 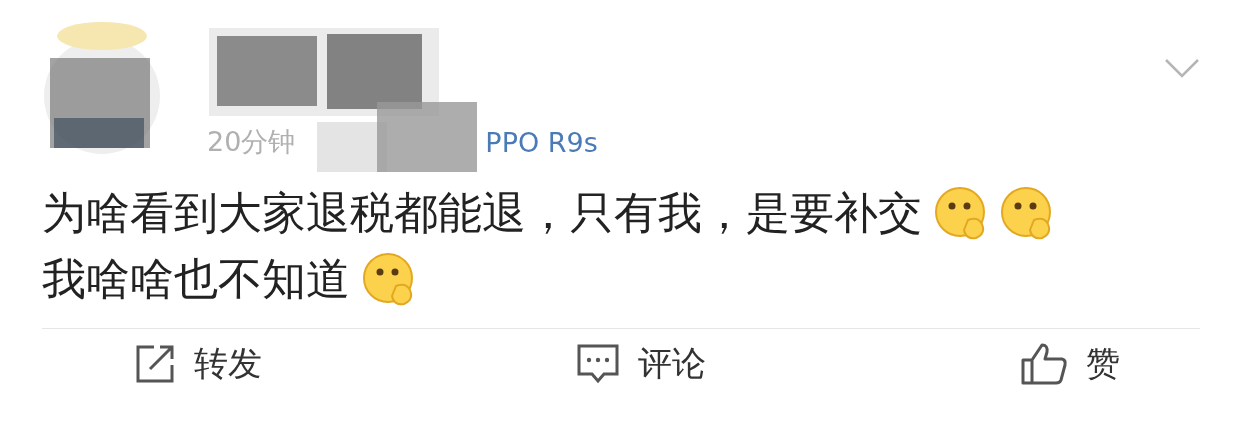 What do you see at coordinates (541, 142) in the screenshot?
I see `source-link: PPO R9s` at bounding box center [541, 142].